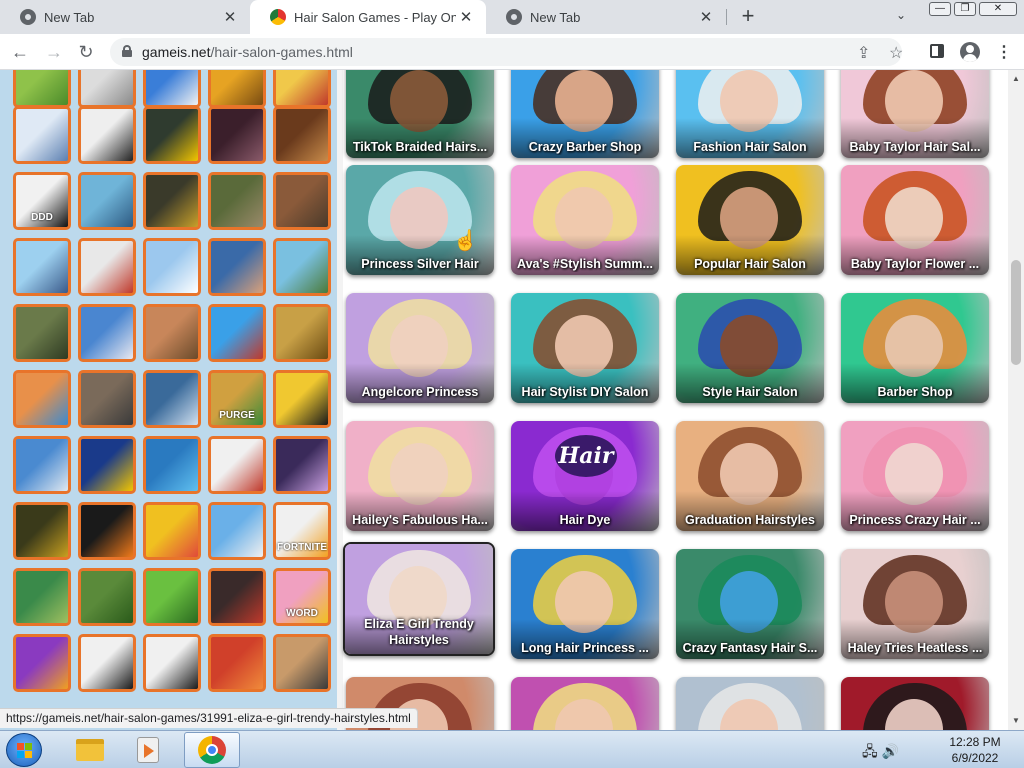 Image resolution: width=1024 pixels, height=768 pixels. I want to click on taskbar-file-explorer, so click(90, 750).